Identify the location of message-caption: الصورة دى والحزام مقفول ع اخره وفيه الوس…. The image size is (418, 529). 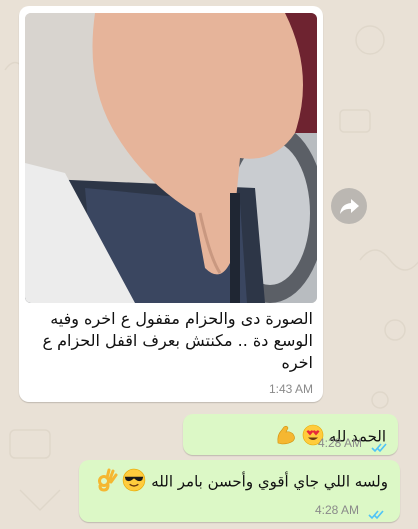
(177, 340).